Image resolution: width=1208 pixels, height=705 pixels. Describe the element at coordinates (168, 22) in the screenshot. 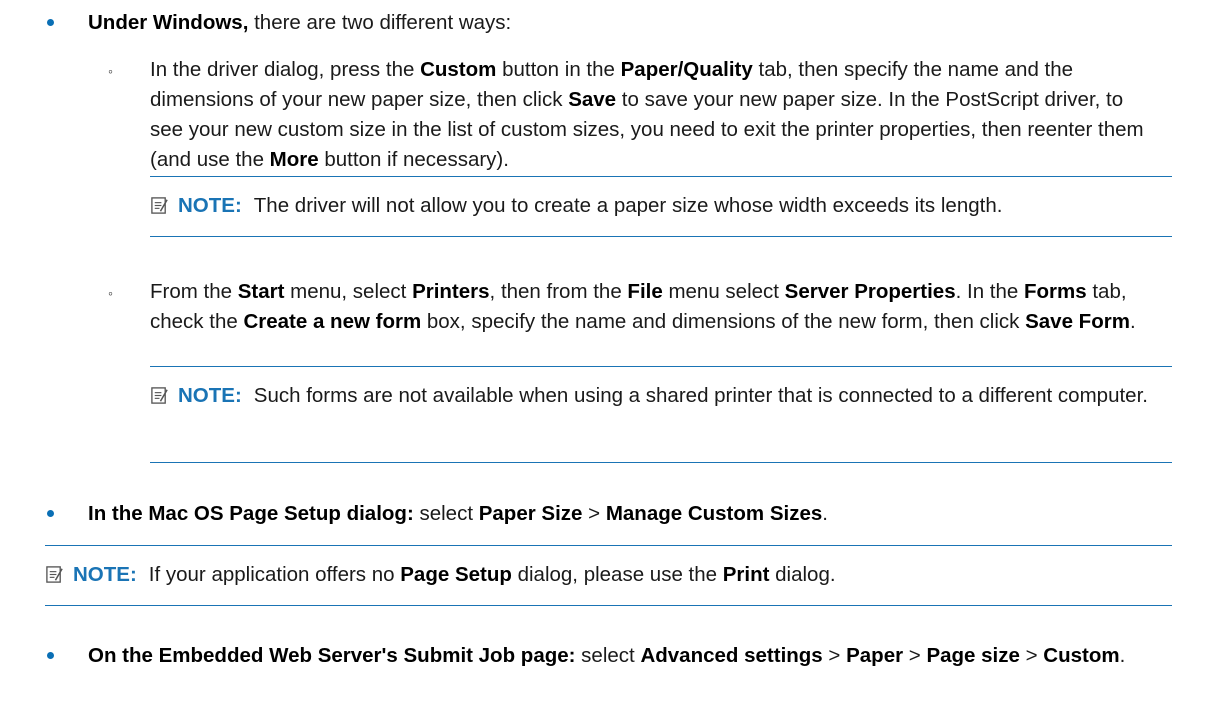

I see `bullet-heading: Under Windows,` at that location.